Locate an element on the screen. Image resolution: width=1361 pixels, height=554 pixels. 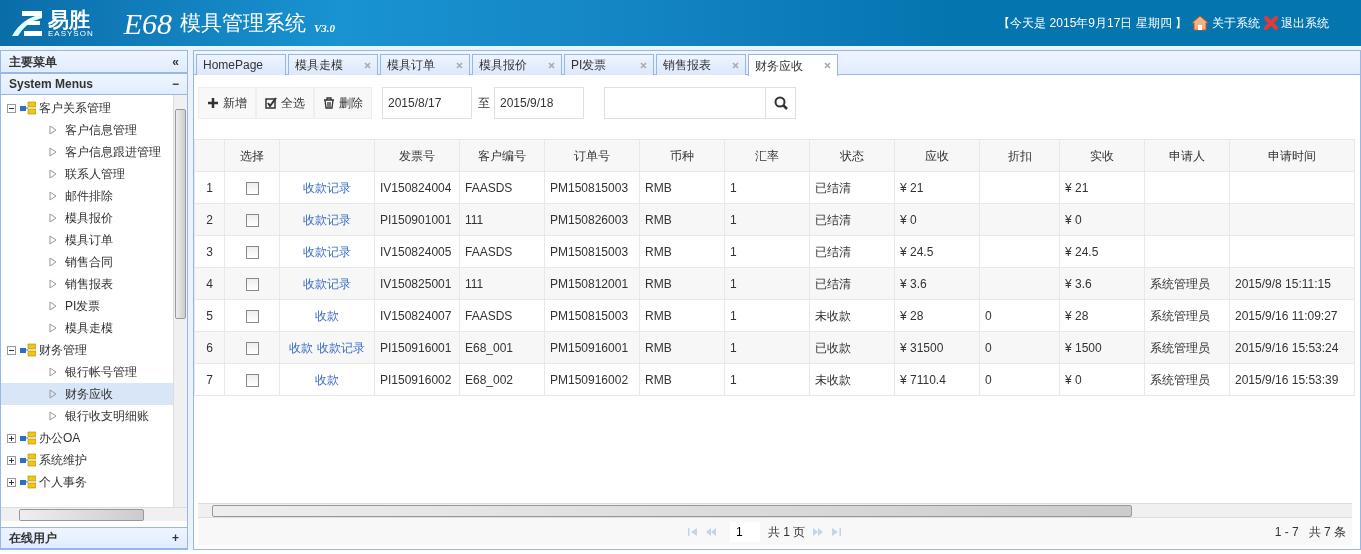
brand-name: 易胜 is located at coordinates (69, 19).